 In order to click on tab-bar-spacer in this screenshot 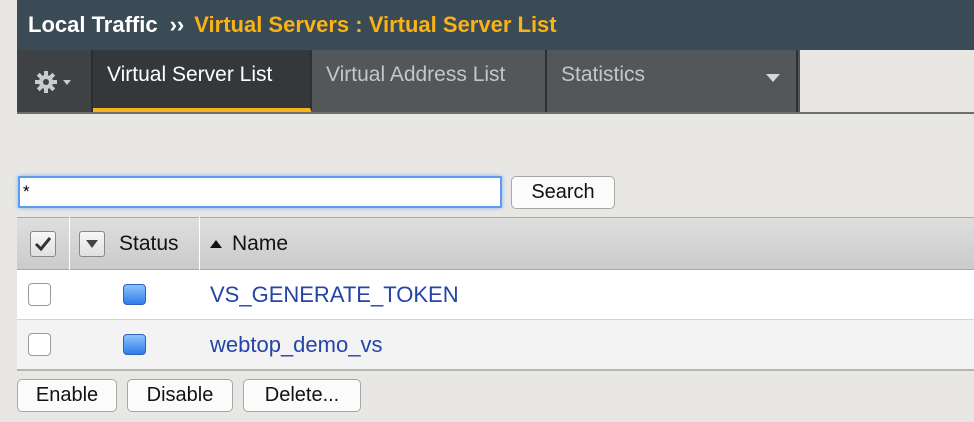, I will do `click(887, 81)`.